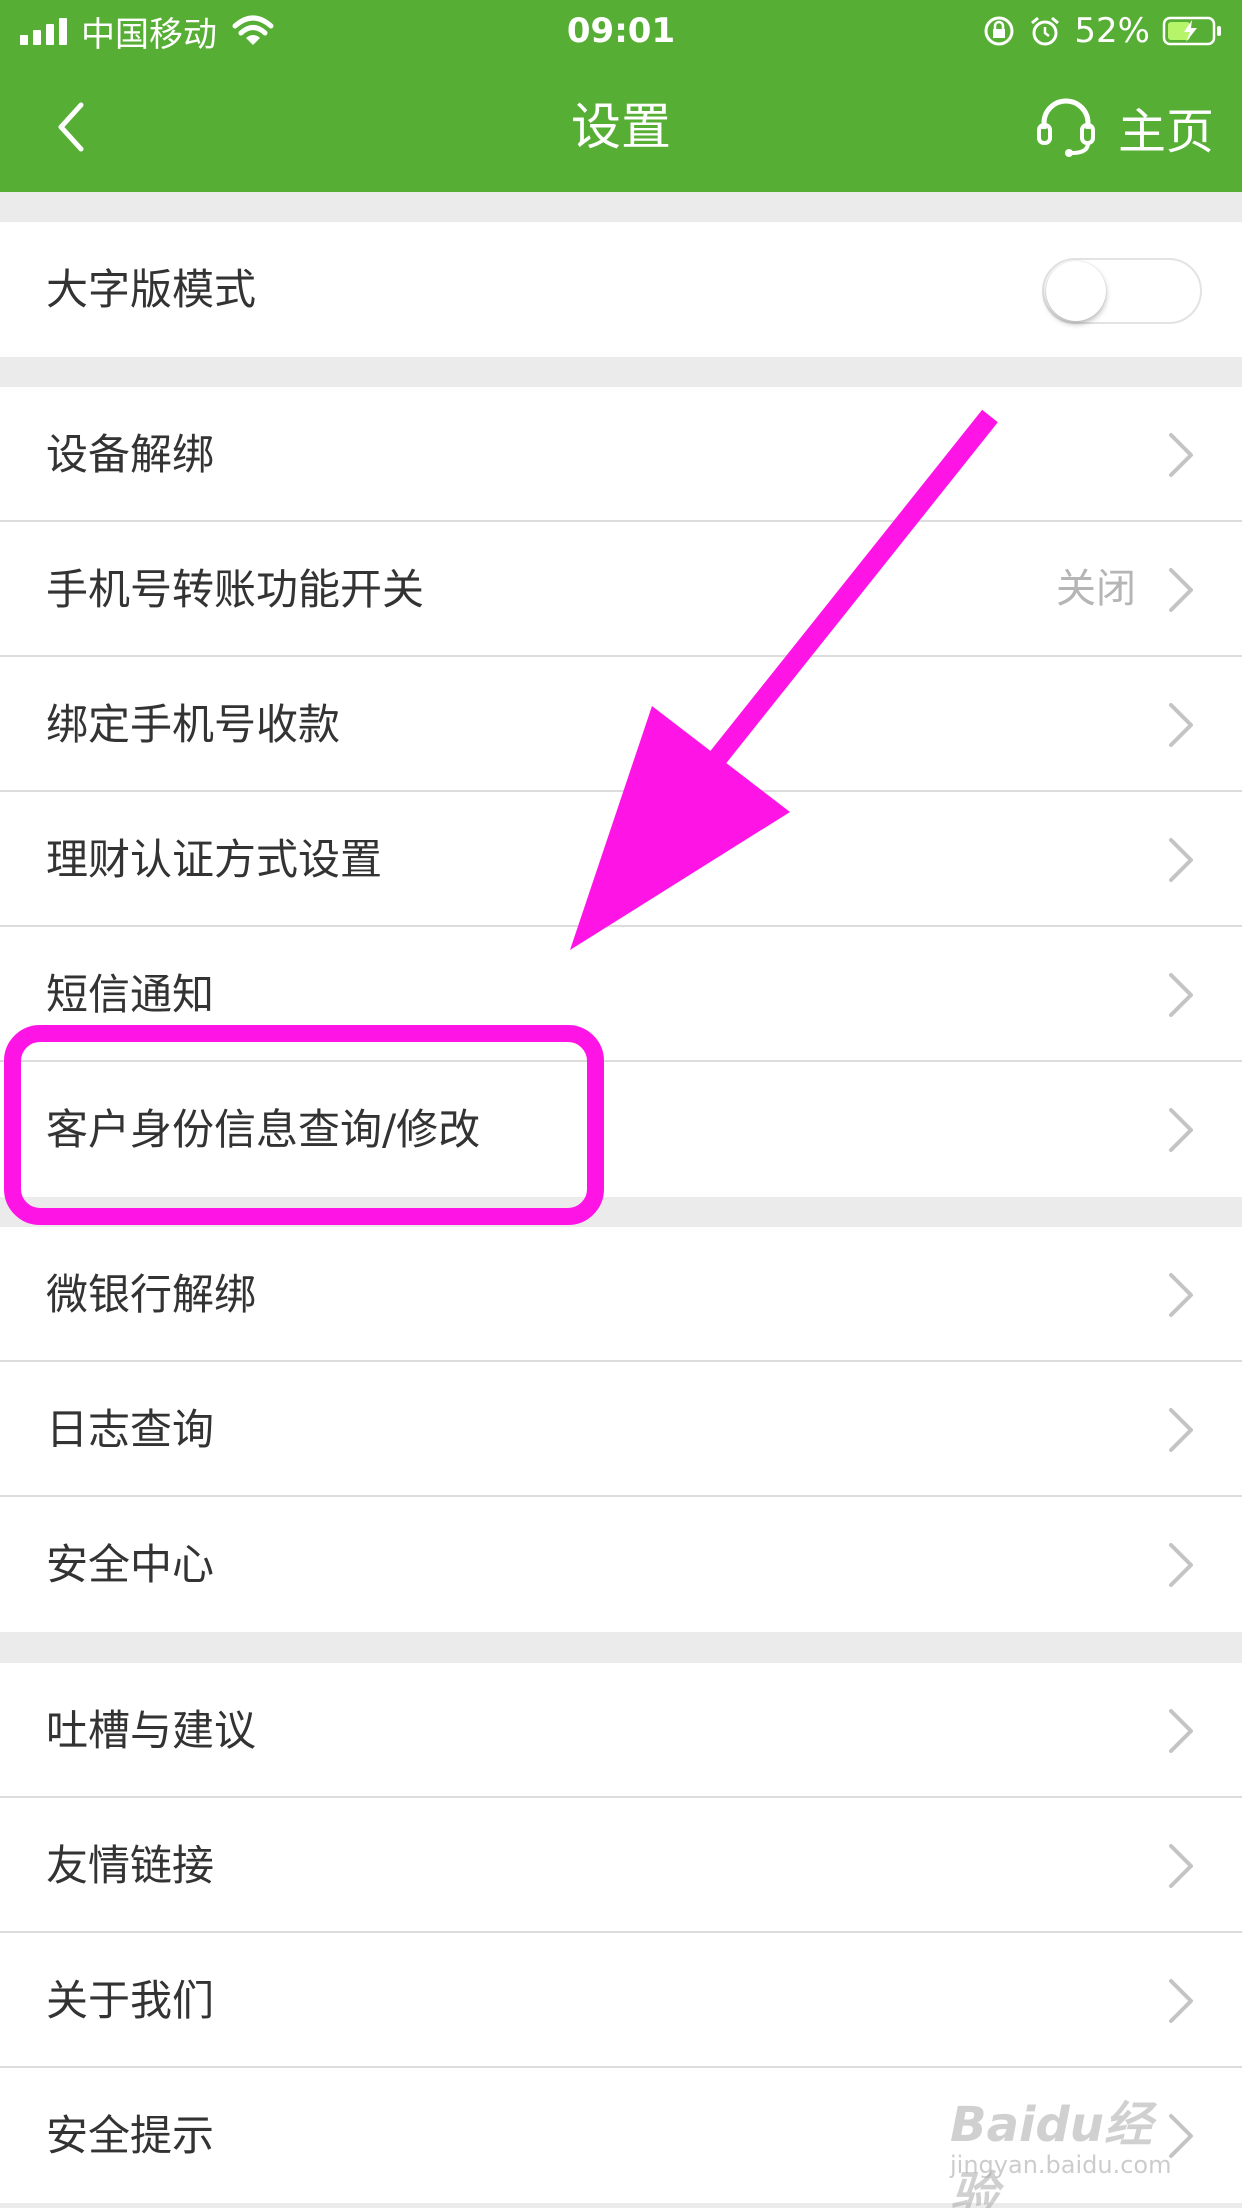 The image size is (1242, 2208). Describe the element at coordinates (193, 724) in the screenshot. I see `row-label: 绑定手机号收款` at that location.